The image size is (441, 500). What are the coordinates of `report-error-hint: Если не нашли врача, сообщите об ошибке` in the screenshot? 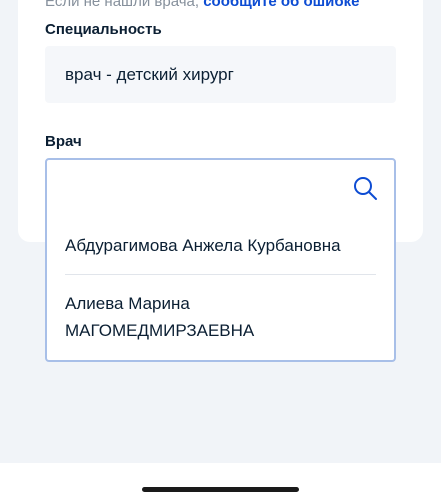 It's located at (202, 5).